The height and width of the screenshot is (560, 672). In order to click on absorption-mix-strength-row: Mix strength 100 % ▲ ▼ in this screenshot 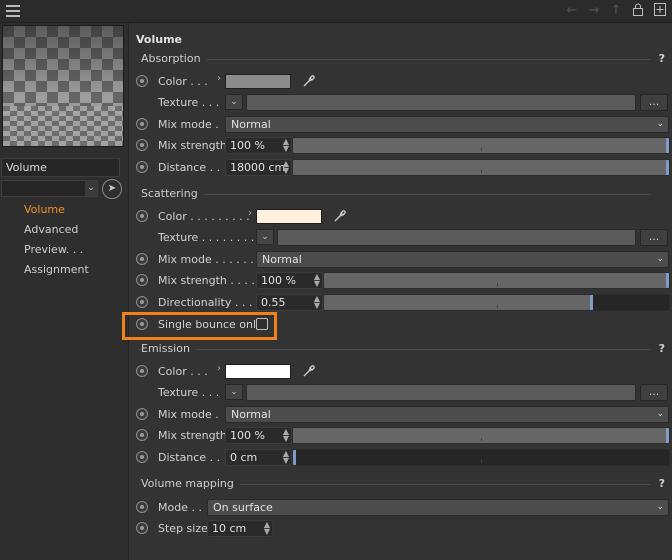, I will do `click(400, 146)`.